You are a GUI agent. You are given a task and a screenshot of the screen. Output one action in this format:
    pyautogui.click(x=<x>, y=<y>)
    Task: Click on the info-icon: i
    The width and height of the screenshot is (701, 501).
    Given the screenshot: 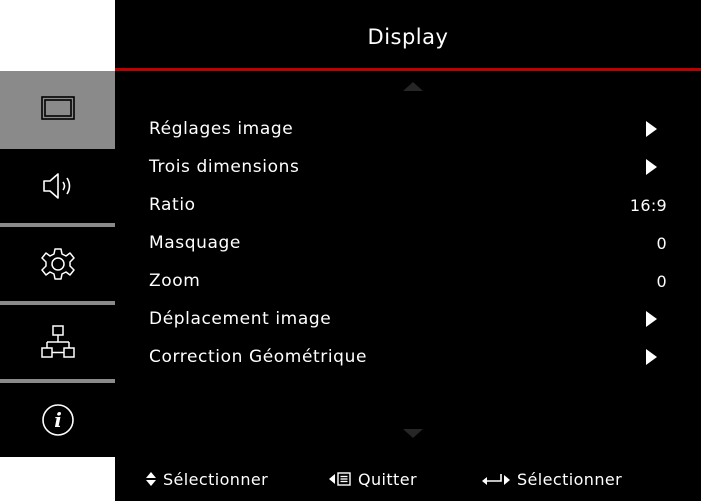 What is the action you would take?
    pyautogui.click(x=57, y=420)
    